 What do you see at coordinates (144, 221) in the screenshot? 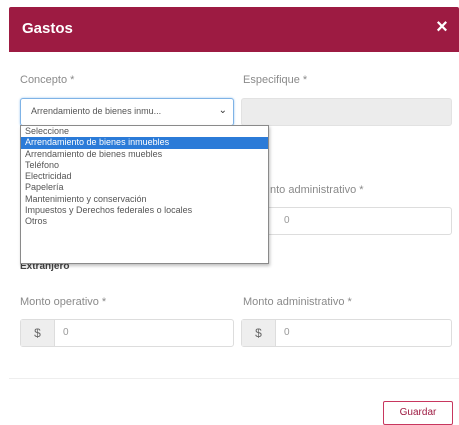
I see `dropdown-option: Otros` at bounding box center [144, 221].